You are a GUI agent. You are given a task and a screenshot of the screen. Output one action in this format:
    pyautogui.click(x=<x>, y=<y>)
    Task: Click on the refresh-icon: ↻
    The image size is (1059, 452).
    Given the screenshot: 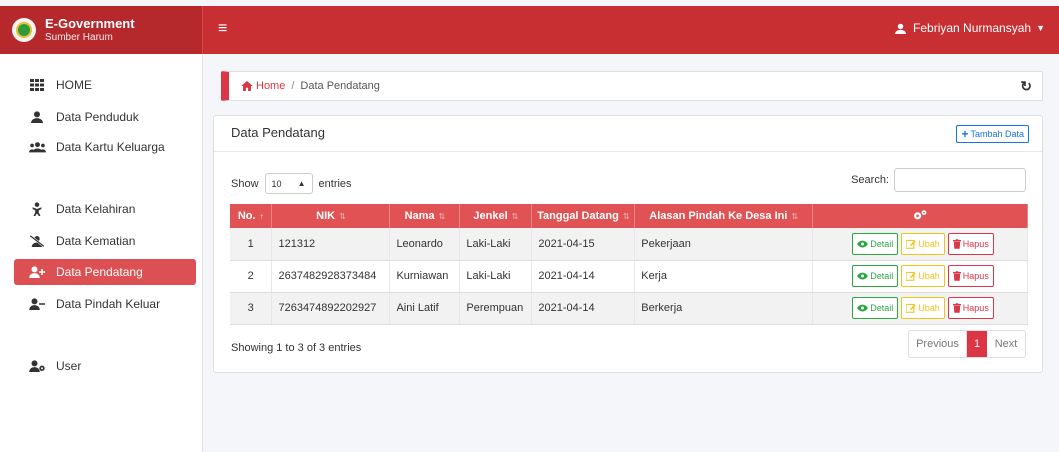 What is the action you would take?
    pyautogui.click(x=1026, y=86)
    